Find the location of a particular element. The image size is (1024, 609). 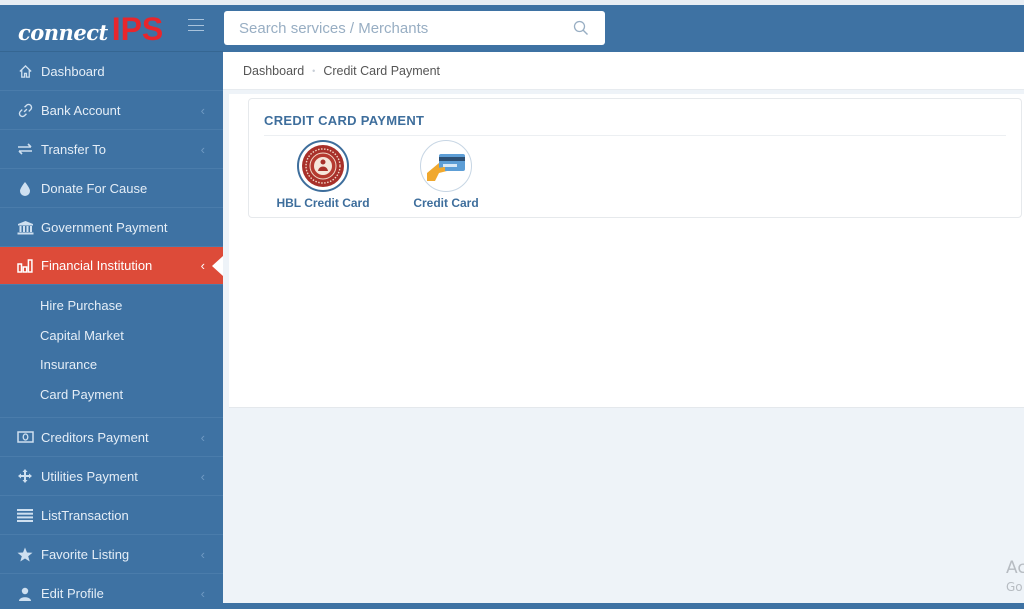

sidebar-item-donate-for-cause: Donate For Cause is located at coordinates (111, 188).